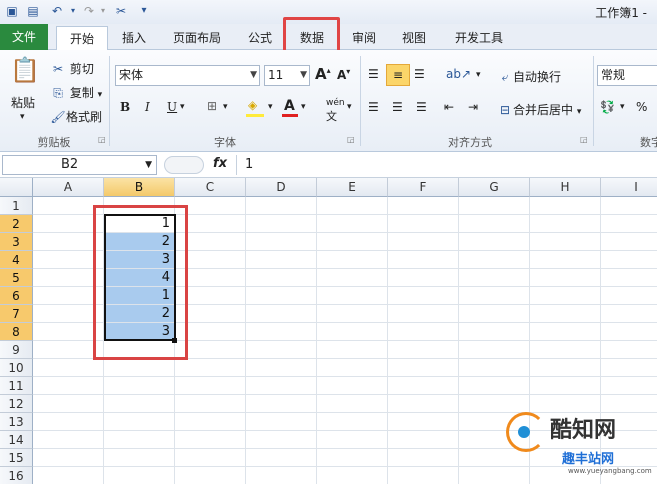 The width and height of the screenshot is (657, 484). What do you see at coordinates (24, 37) in the screenshot?
I see `tab-file: 文件` at bounding box center [24, 37].